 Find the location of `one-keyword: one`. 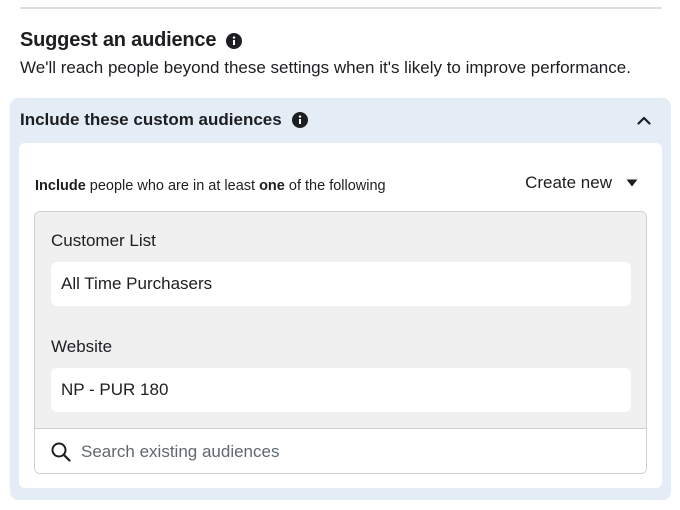

one-keyword: one is located at coordinates (272, 186).